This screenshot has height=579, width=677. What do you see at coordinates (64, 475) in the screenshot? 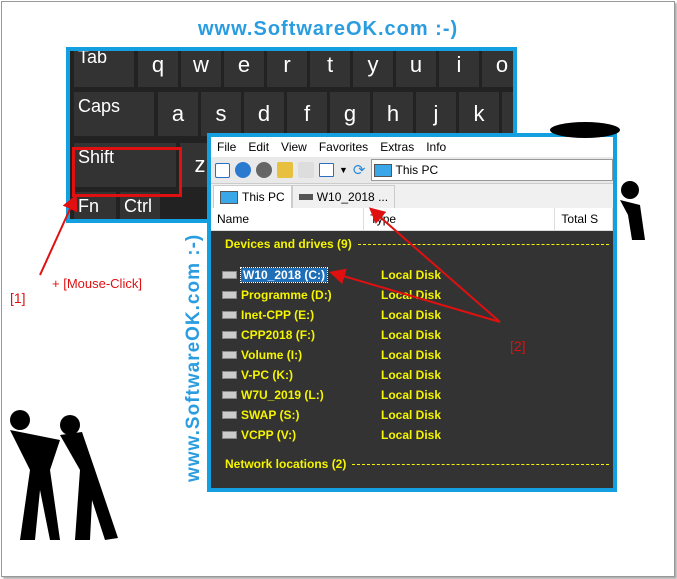
I see `dancing-figures-illustration` at bounding box center [64, 475].